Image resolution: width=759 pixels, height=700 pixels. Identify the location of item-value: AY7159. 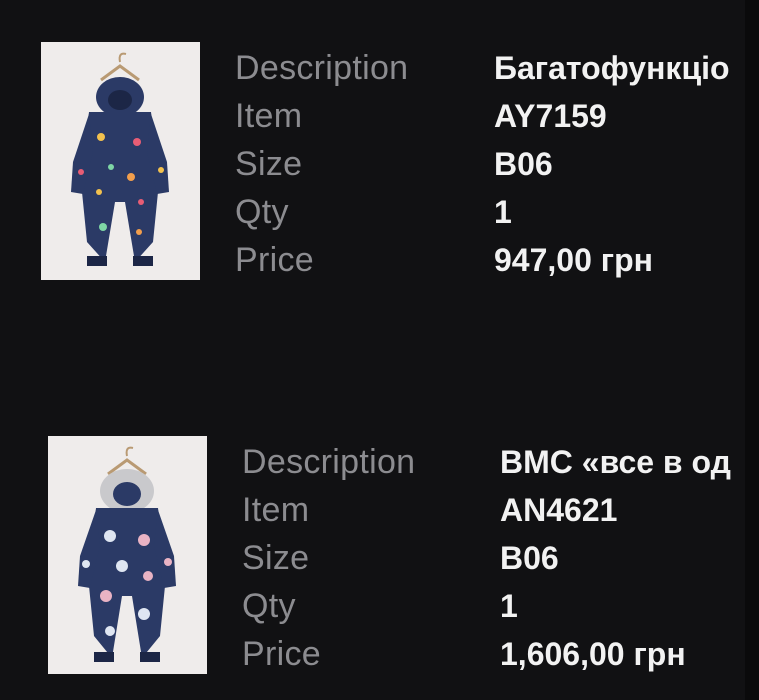
(550, 116).